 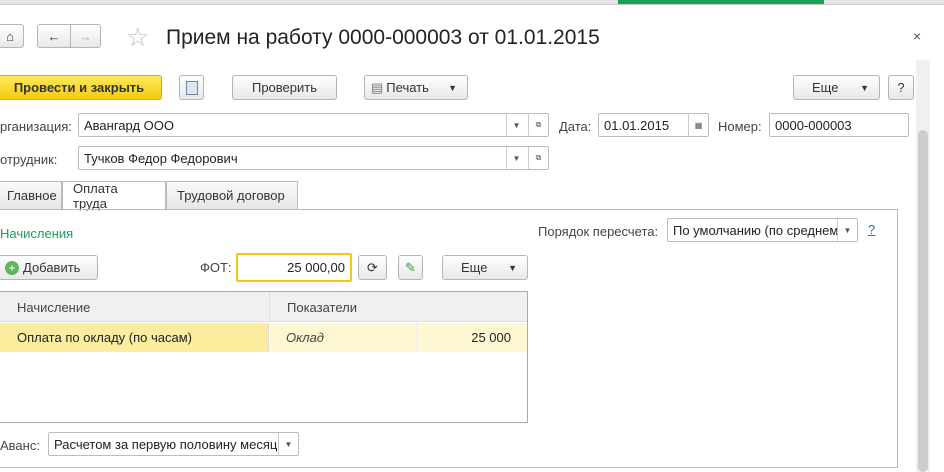 I want to click on employee-value: Тучков Федор Федорович, so click(x=161, y=158).